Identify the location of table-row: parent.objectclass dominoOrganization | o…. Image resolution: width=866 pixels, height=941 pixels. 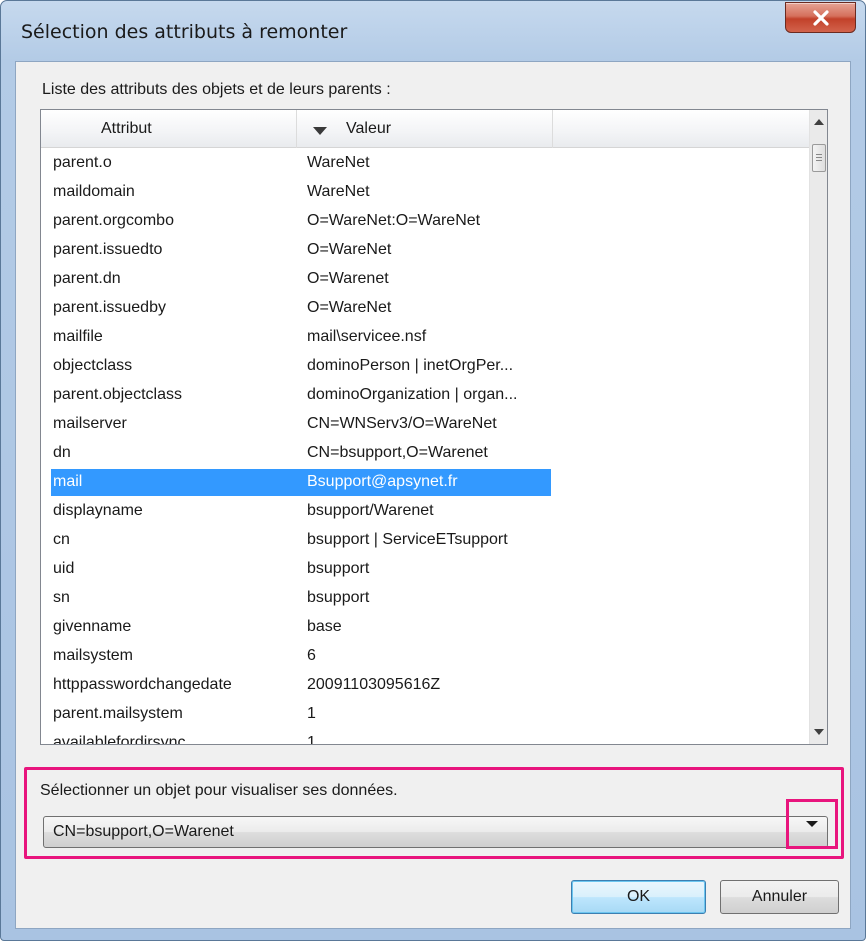
(425, 395).